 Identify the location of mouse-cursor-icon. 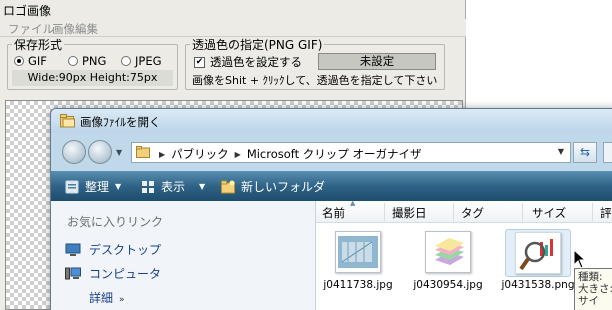
(580, 259).